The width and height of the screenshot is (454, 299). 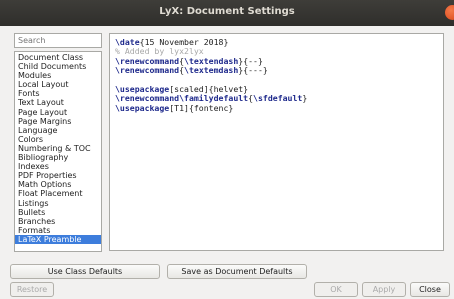 I want to click on sidebar-item: Page Margins, so click(x=58, y=121).